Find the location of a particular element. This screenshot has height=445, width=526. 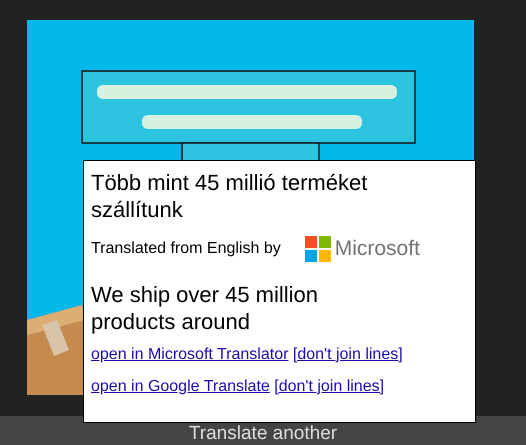

source-text: We ship over 45 million products around is located at coordinates (205, 307).